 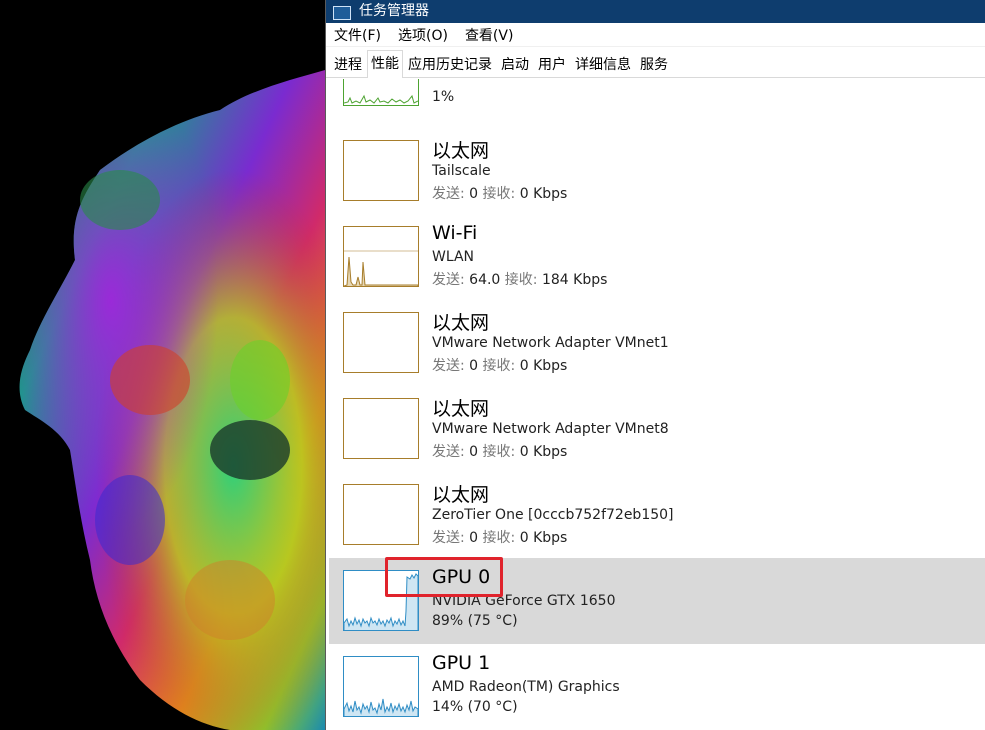 What do you see at coordinates (603, 64) in the screenshot?
I see `tab-details: 详细信息` at bounding box center [603, 64].